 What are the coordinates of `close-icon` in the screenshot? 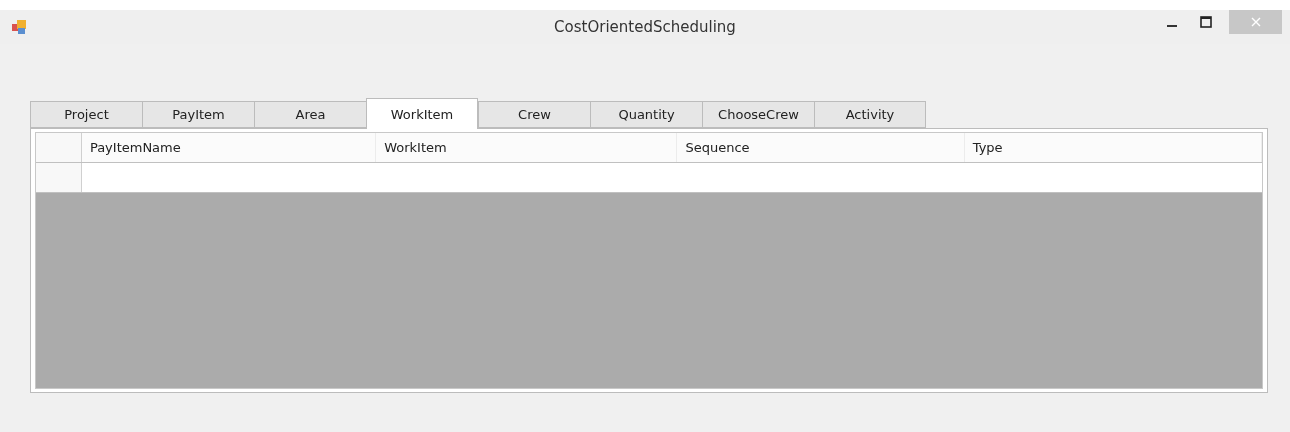 It's located at (1255, 22).